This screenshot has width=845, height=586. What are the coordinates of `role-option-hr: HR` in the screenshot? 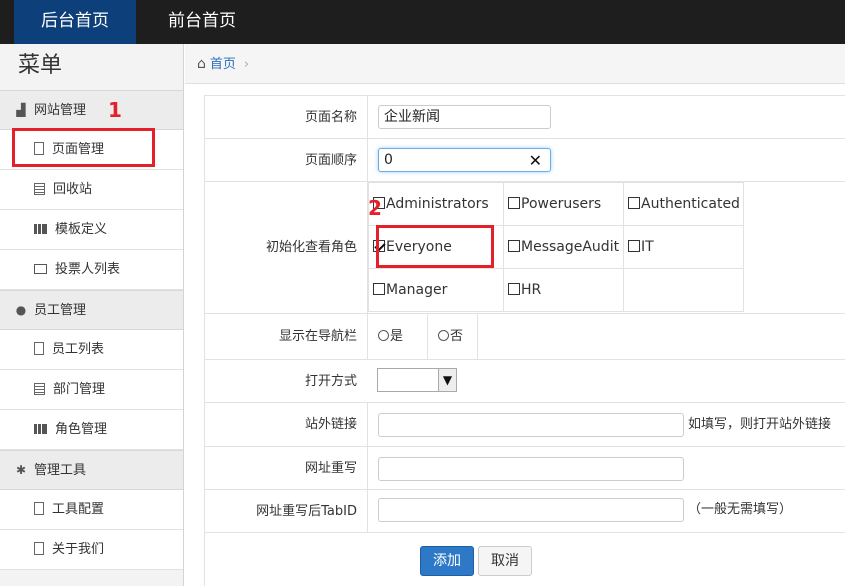 It's located at (563, 290).